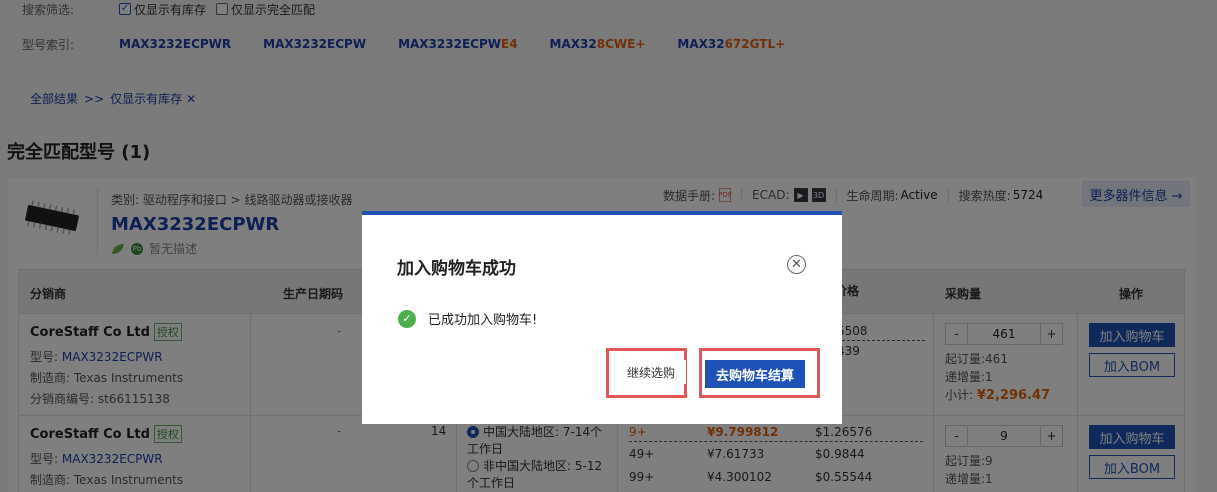 The height and width of the screenshot is (492, 1217). What do you see at coordinates (407, 318) in the screenshot?
I see `check-circle-icon: ✓` at bounding box center [407, 318].